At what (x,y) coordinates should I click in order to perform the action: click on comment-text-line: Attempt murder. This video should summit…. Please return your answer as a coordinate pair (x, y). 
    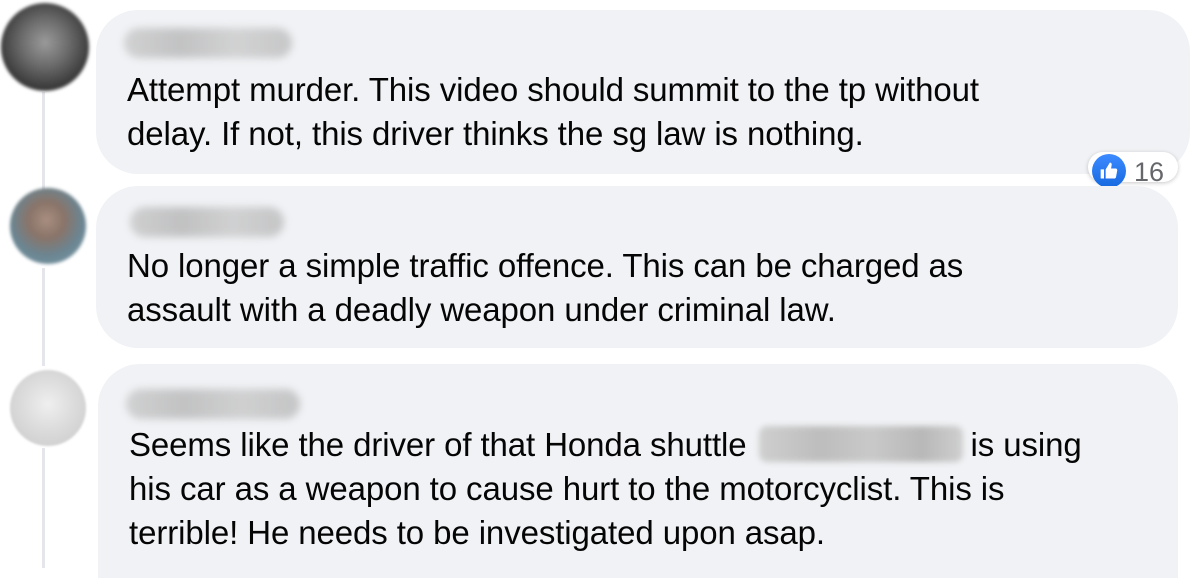
    Looking at the image, I should click on (553, 89).